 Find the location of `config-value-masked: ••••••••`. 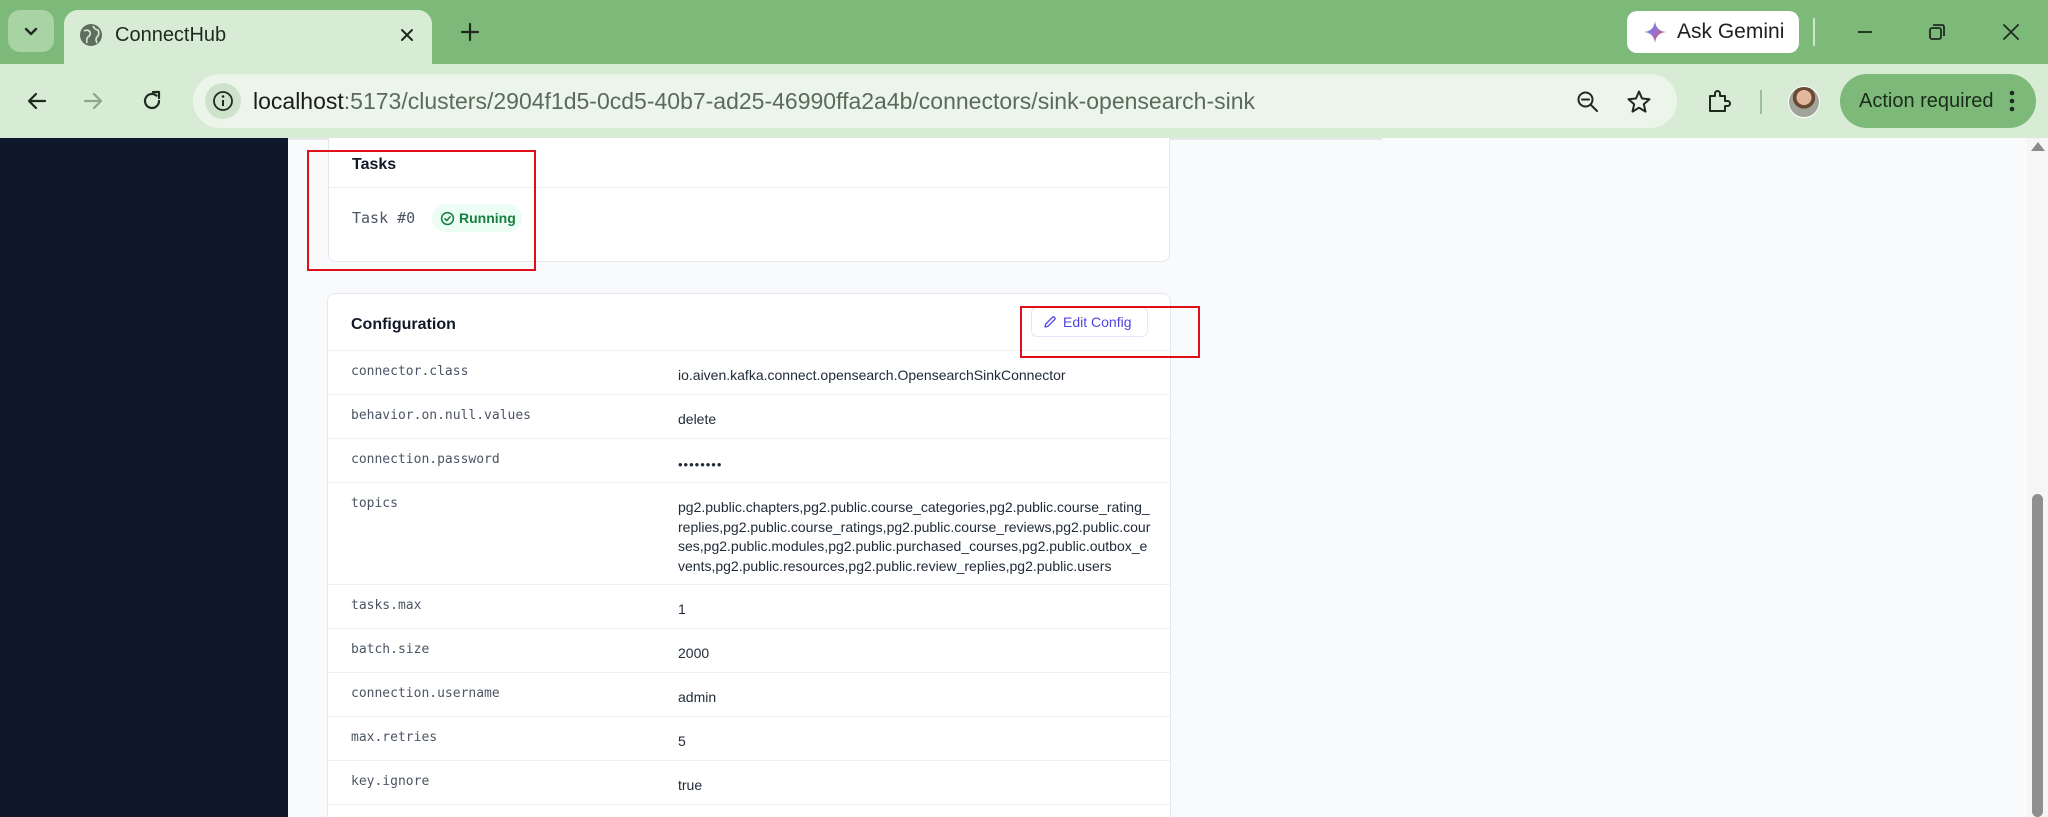

config-value-masked: •••••••• is located at coordinates (700, 464).